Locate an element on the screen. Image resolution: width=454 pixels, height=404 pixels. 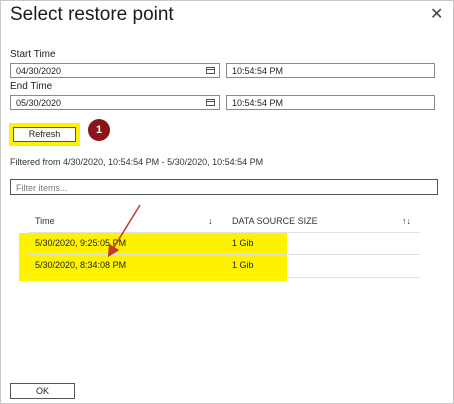
ok-button: OK is located at coordinates (42, 391).